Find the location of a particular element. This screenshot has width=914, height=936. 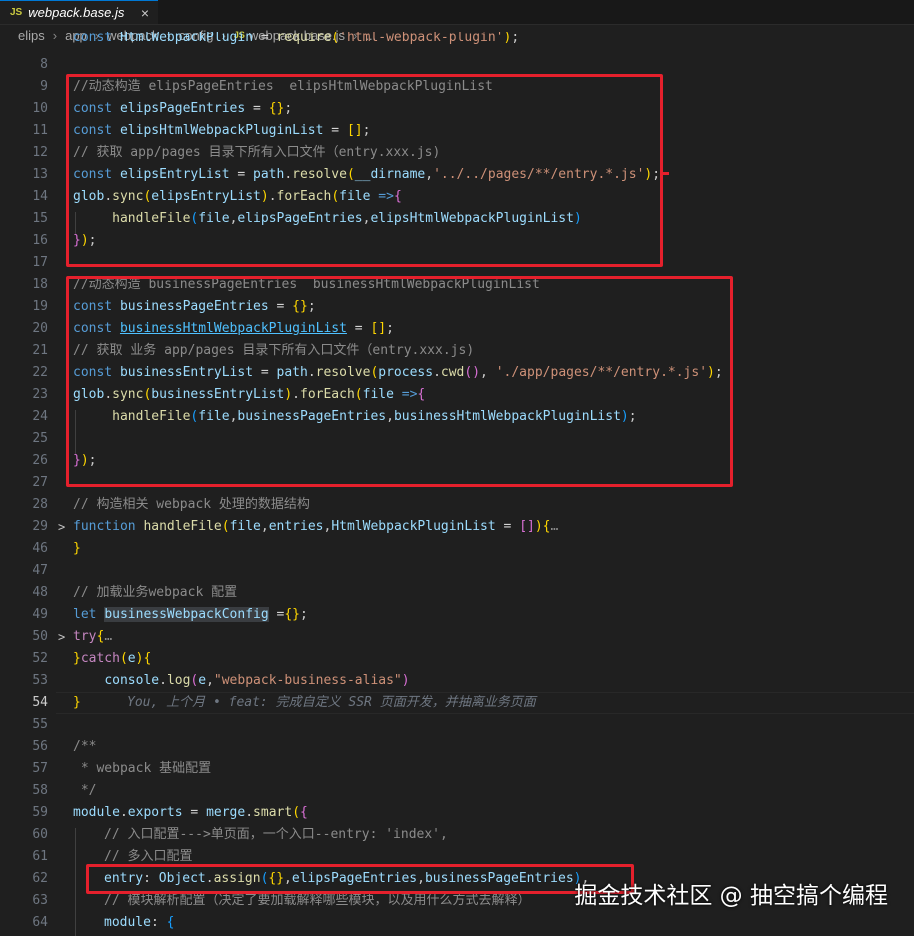

tab-webpack-base-js: JS webpack.base.js × is located at coordinates (79, 12).